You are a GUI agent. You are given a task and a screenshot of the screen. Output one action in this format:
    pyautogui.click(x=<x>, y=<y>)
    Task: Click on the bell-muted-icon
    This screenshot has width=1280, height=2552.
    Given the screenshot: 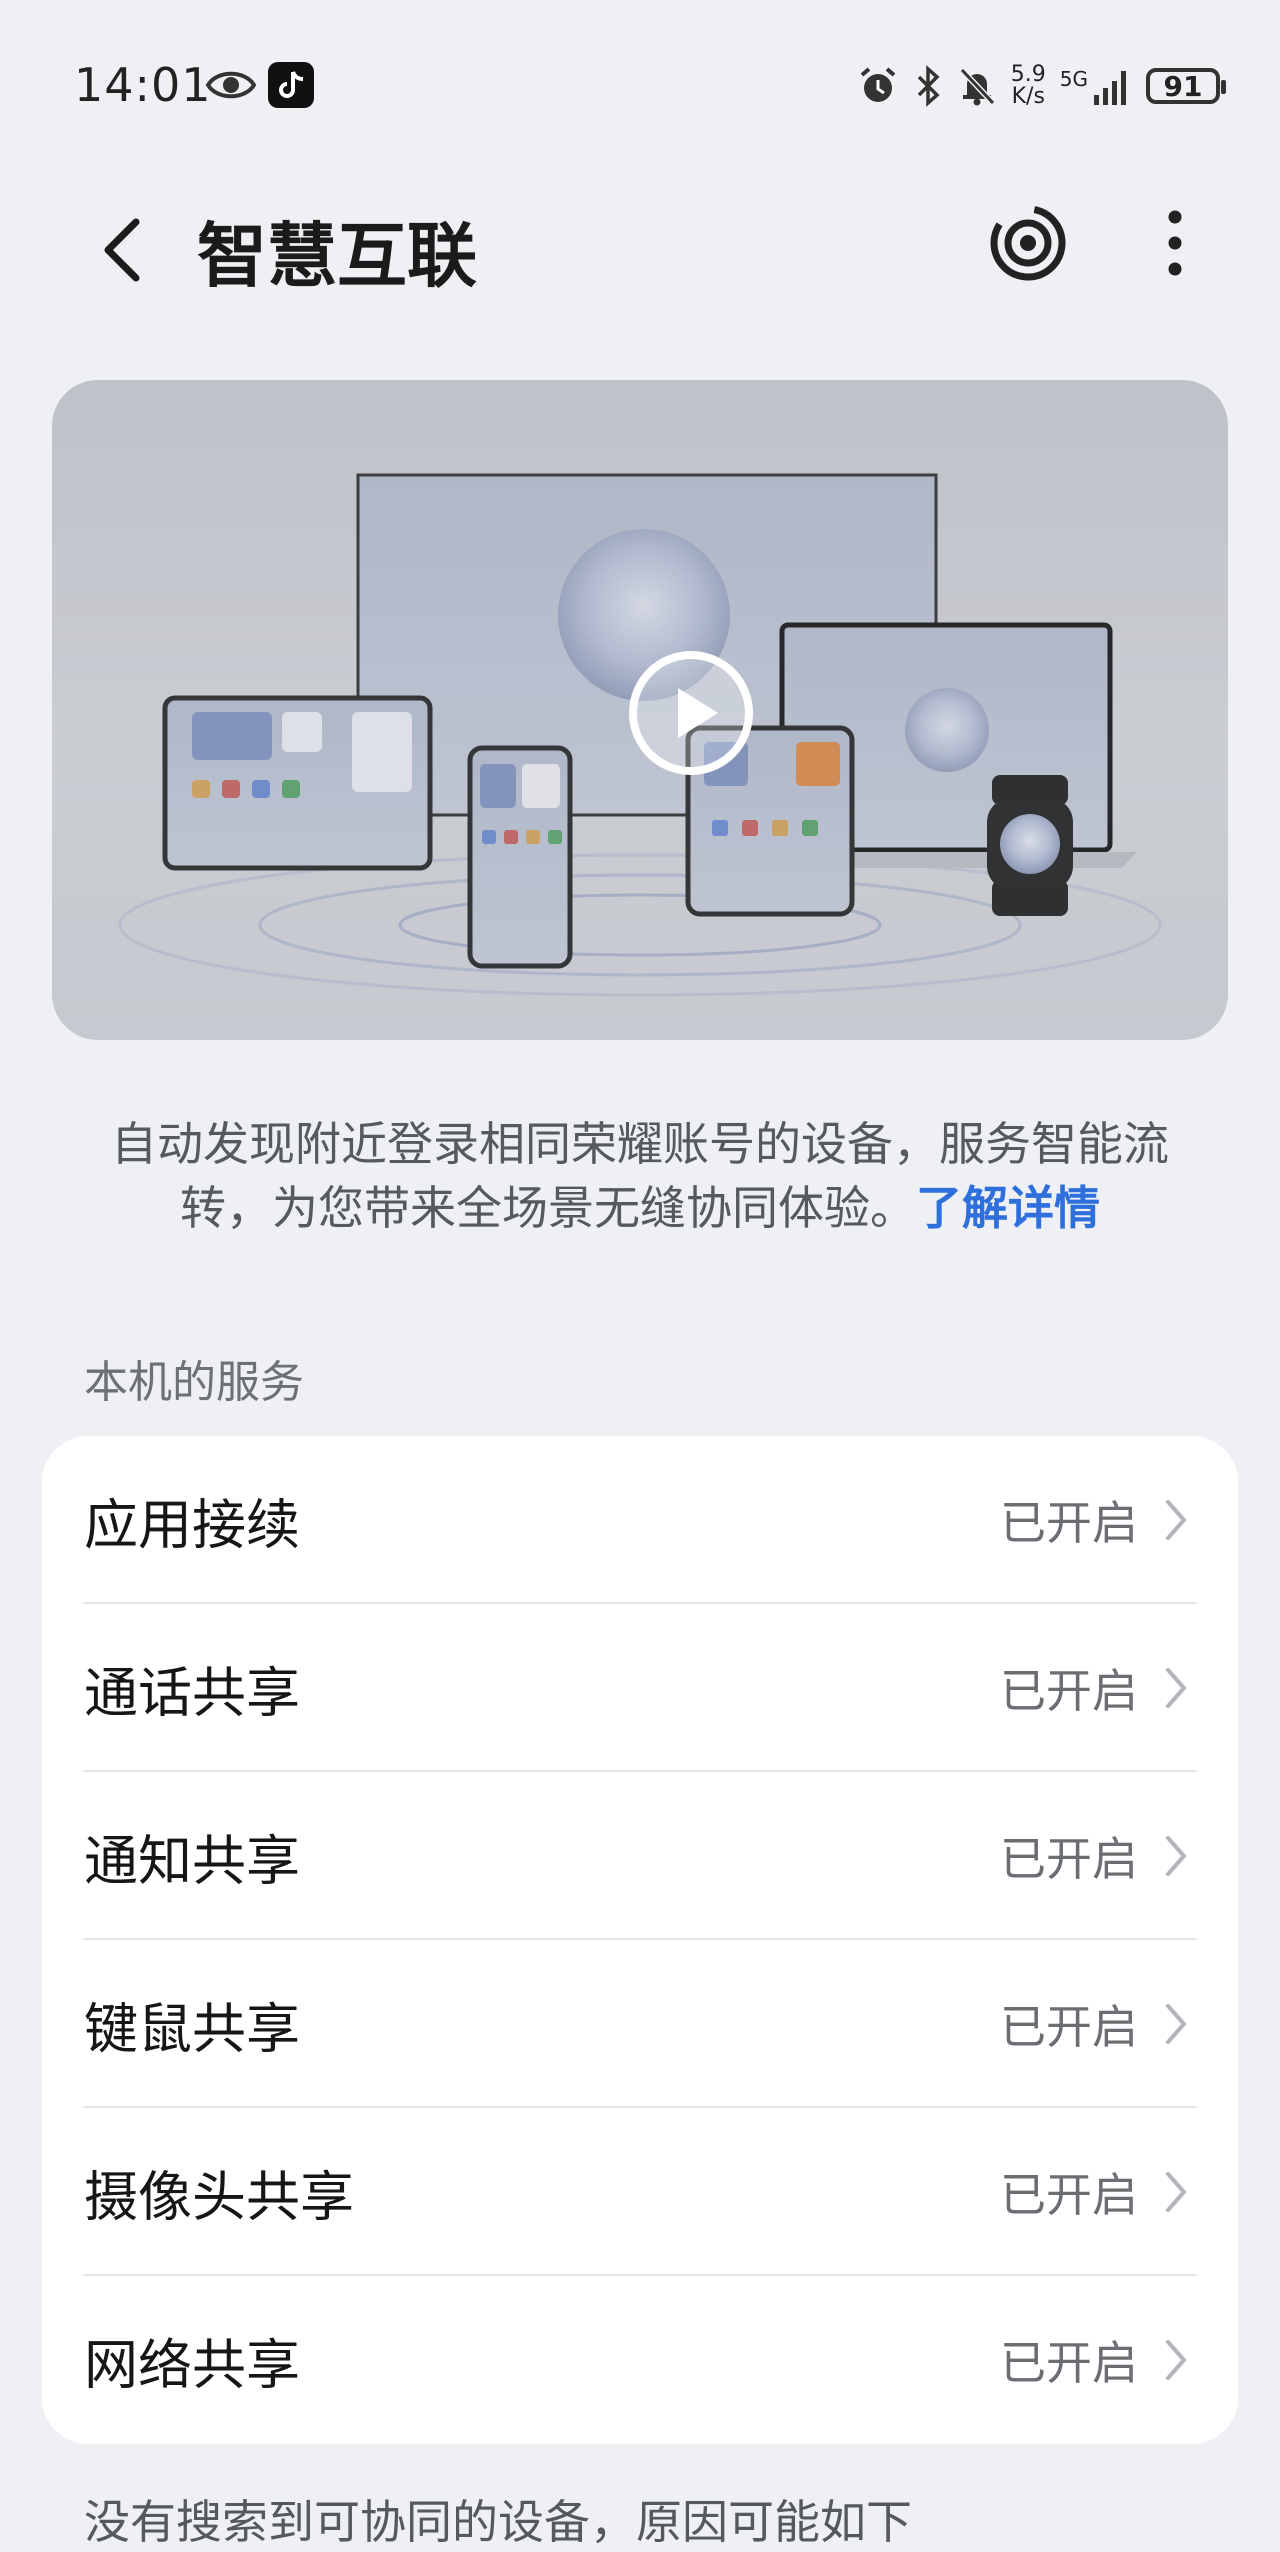 What is the action you would take?
    pyautogui.click(x=977, y=86)
    